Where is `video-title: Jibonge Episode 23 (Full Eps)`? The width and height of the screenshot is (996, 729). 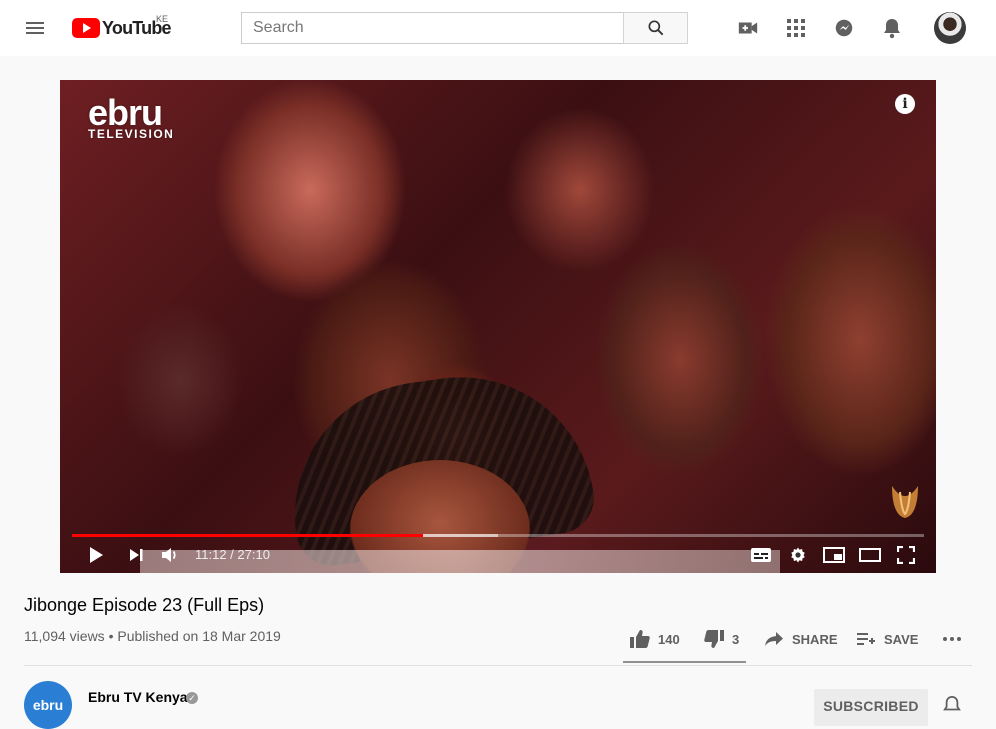 video-title: Jibonge Episode 23 (Full Eps) is located at coordinates (144, 605).